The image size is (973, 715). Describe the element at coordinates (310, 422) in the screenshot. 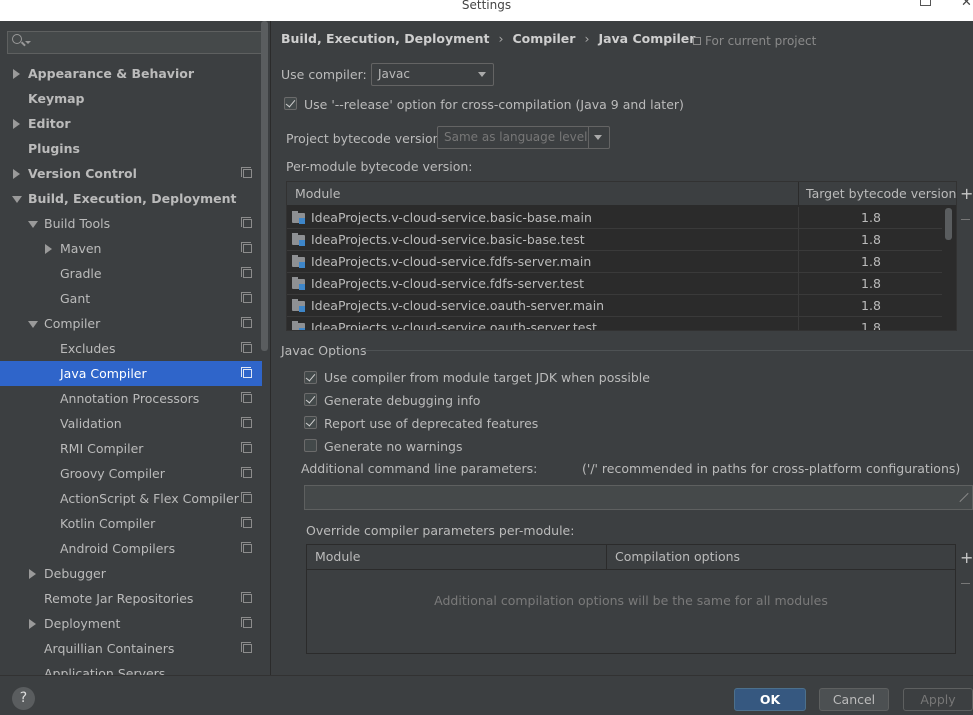

I see `checkbox-deprecated` at that location.